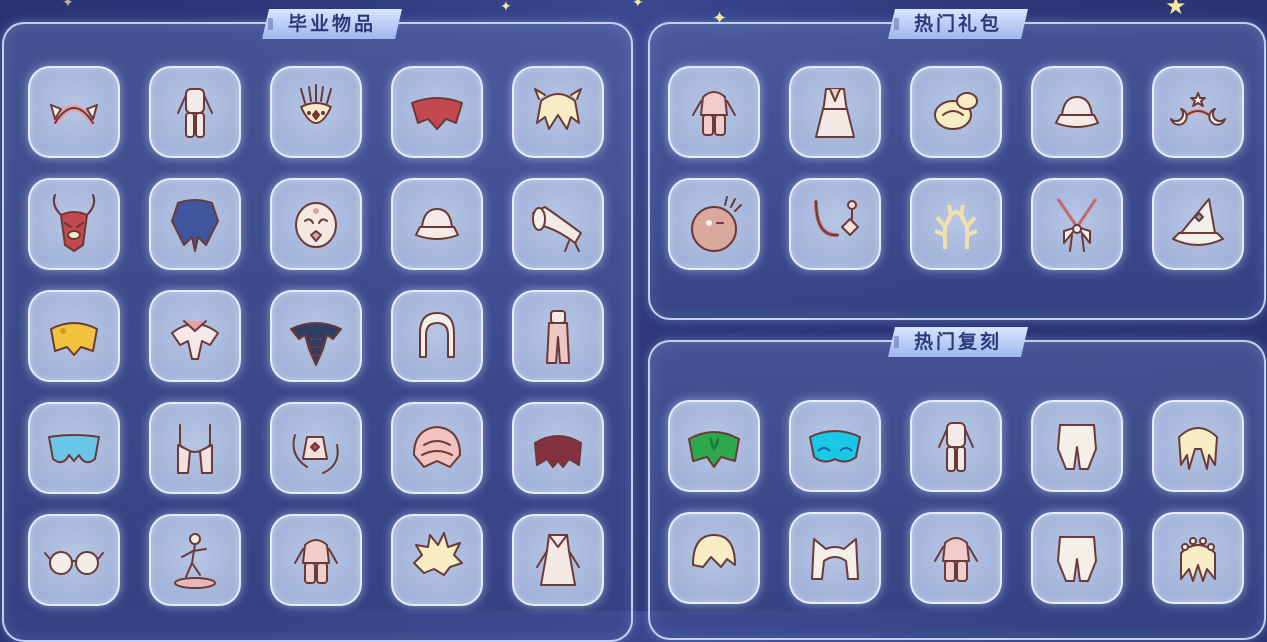 The width and height of the screenshot is (1267, 642). What do you see at coordinates (958, 342) in the screenshot?
I see `rerun-items-title: 热门复刻` at bounding box center [958, 342].